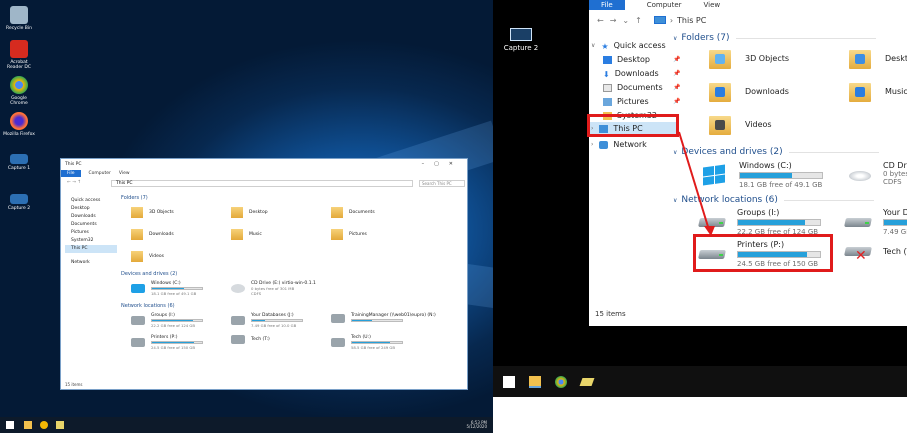 The image size is (907, 433). I want to click on nav-item-network: Network, so click(91, 263).